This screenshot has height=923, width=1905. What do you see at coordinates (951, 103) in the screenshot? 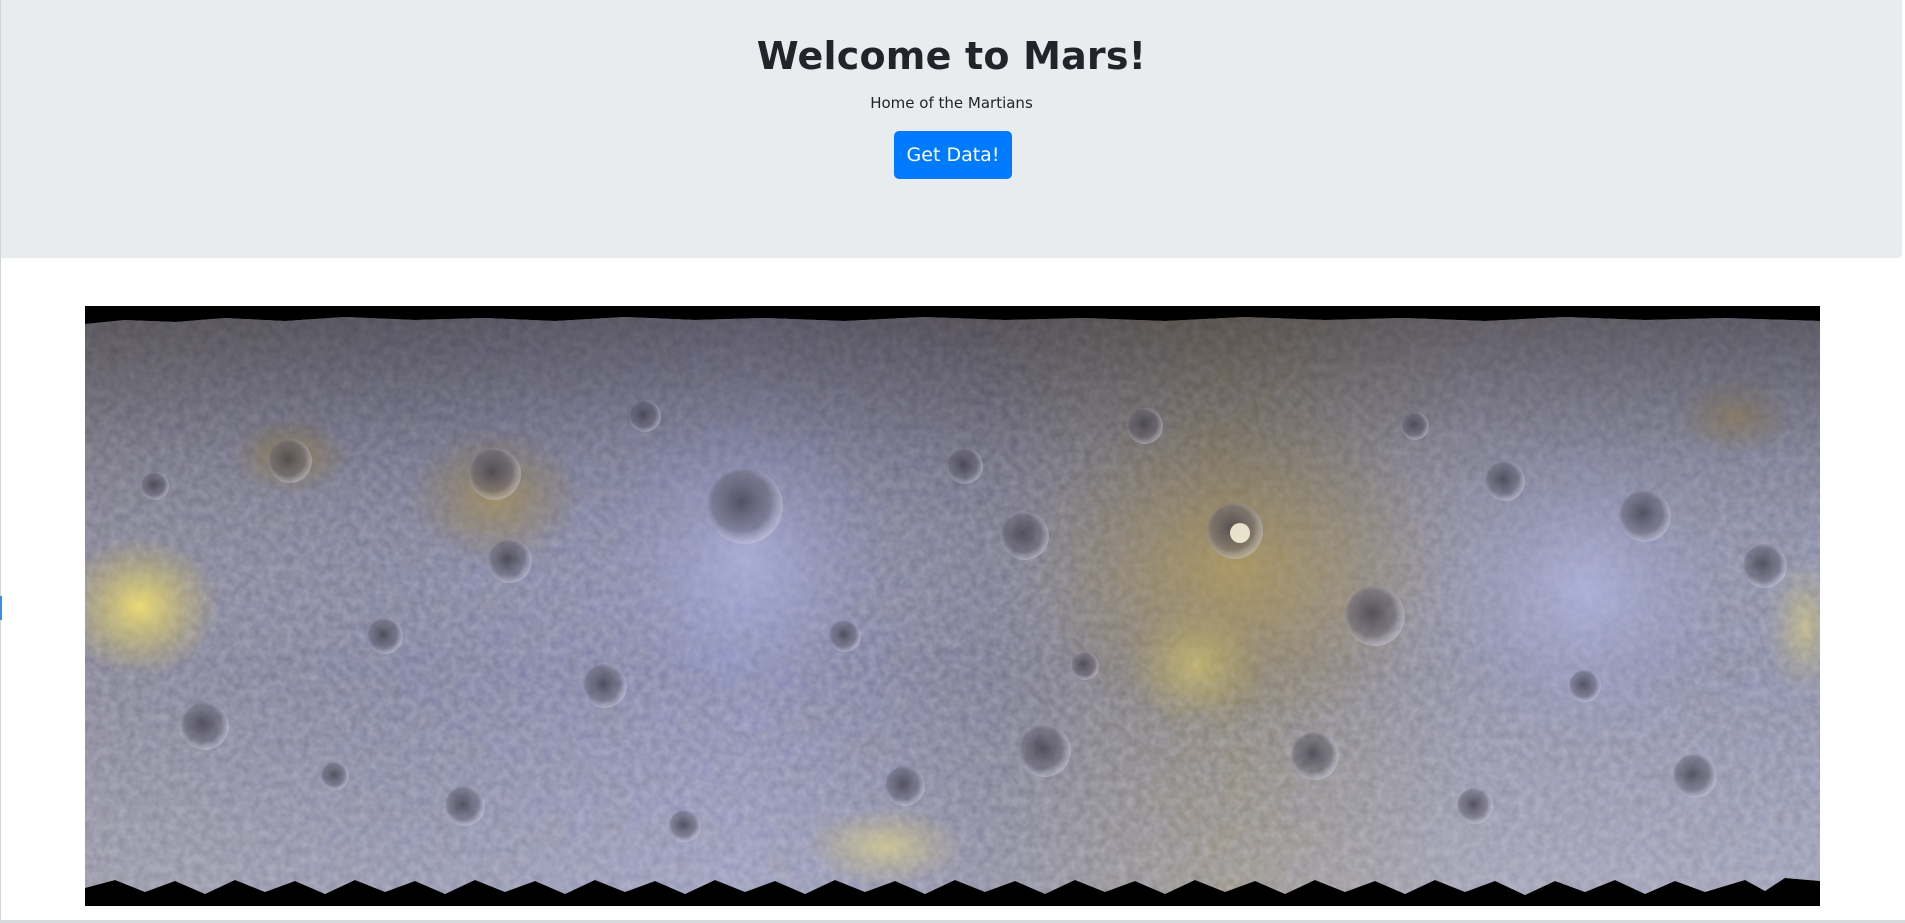
I see `page-subtitle: Home of the Martians` at bounding box center [951, 103].